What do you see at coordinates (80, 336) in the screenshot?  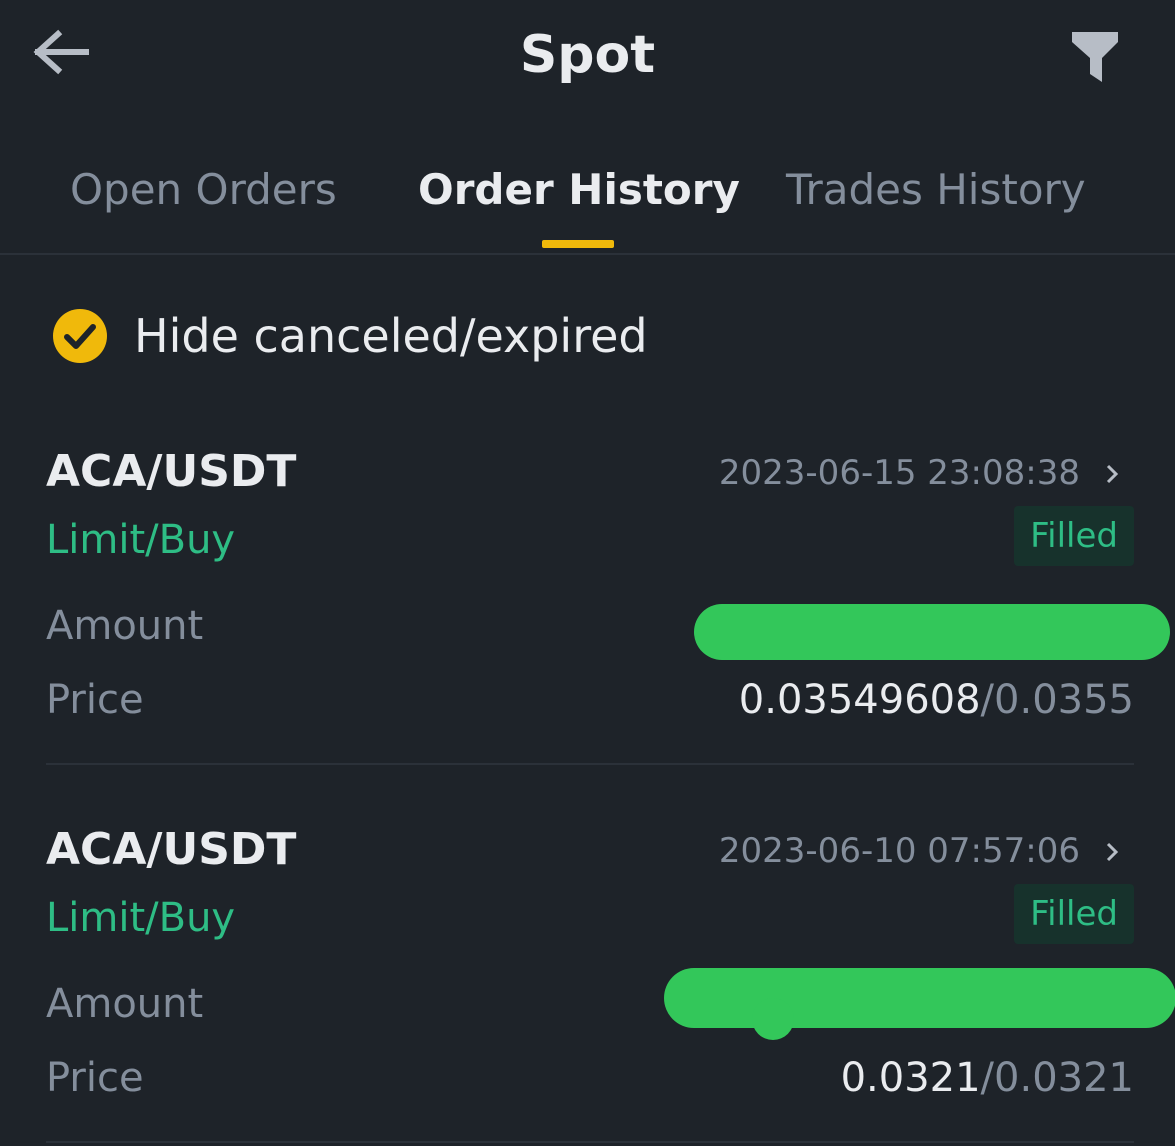 I see `checkbox-checked-icon` at bounding box center [80, 336].